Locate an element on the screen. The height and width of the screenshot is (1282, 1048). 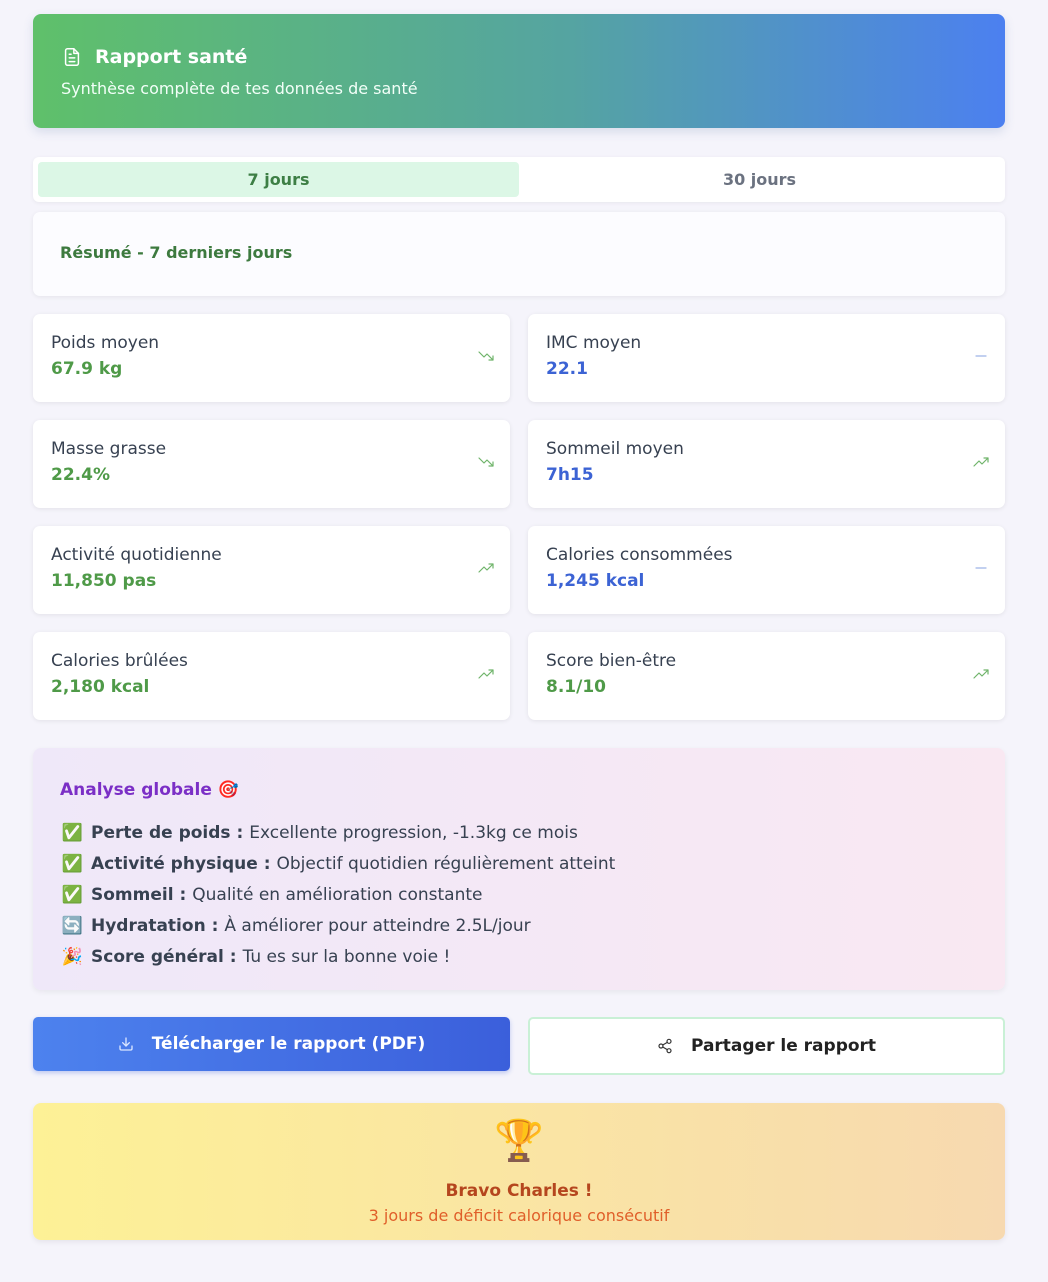
metric-card-calories-consommees: Calories consommées 1,245 kcal is located at coordinates (766, 570).